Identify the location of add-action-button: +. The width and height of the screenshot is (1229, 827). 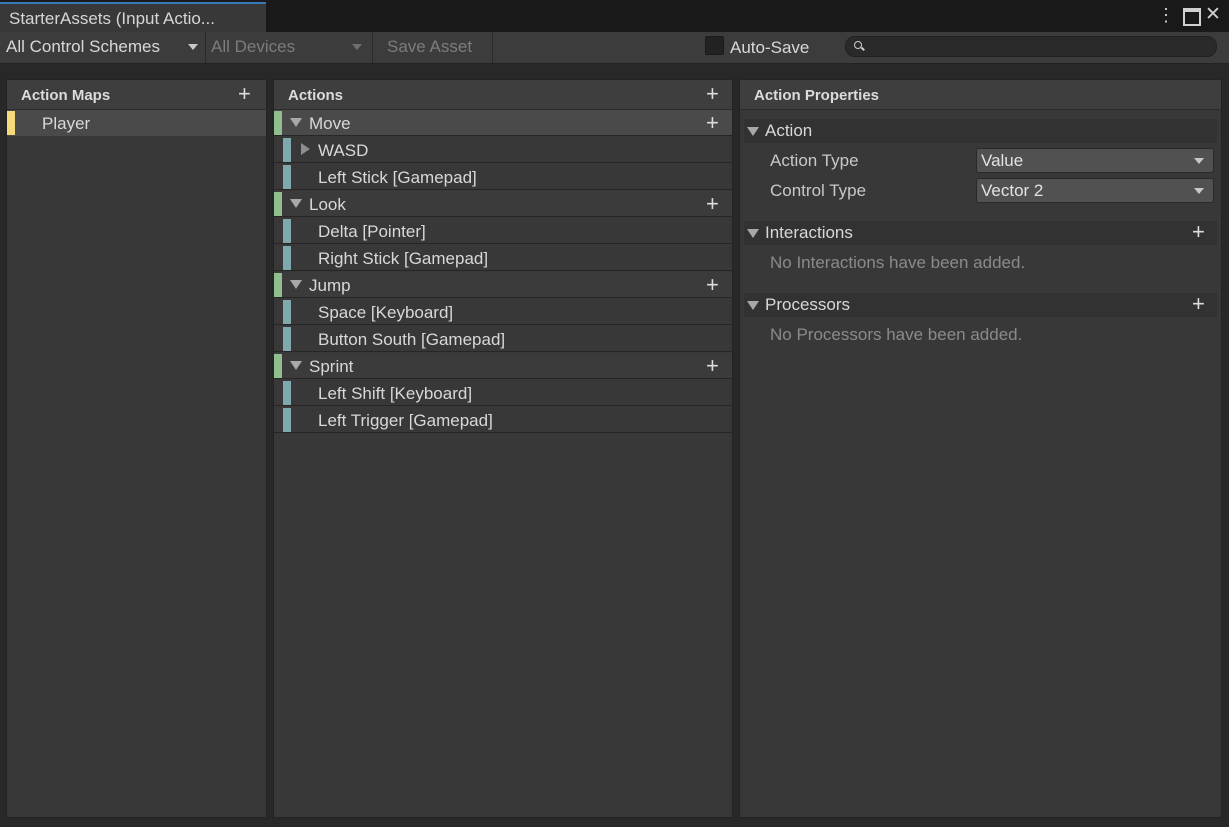
(712, 94).